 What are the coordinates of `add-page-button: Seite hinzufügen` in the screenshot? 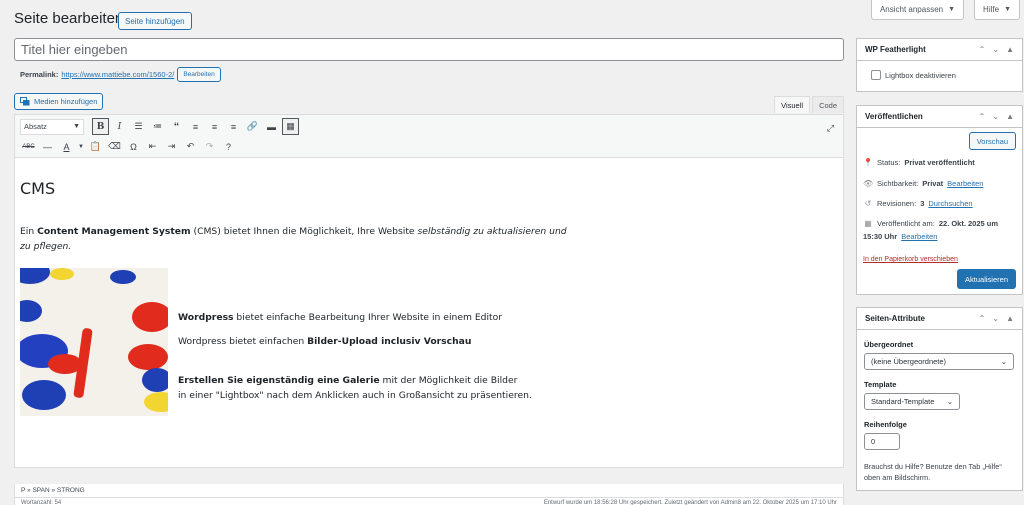 It's located at (155, 21).